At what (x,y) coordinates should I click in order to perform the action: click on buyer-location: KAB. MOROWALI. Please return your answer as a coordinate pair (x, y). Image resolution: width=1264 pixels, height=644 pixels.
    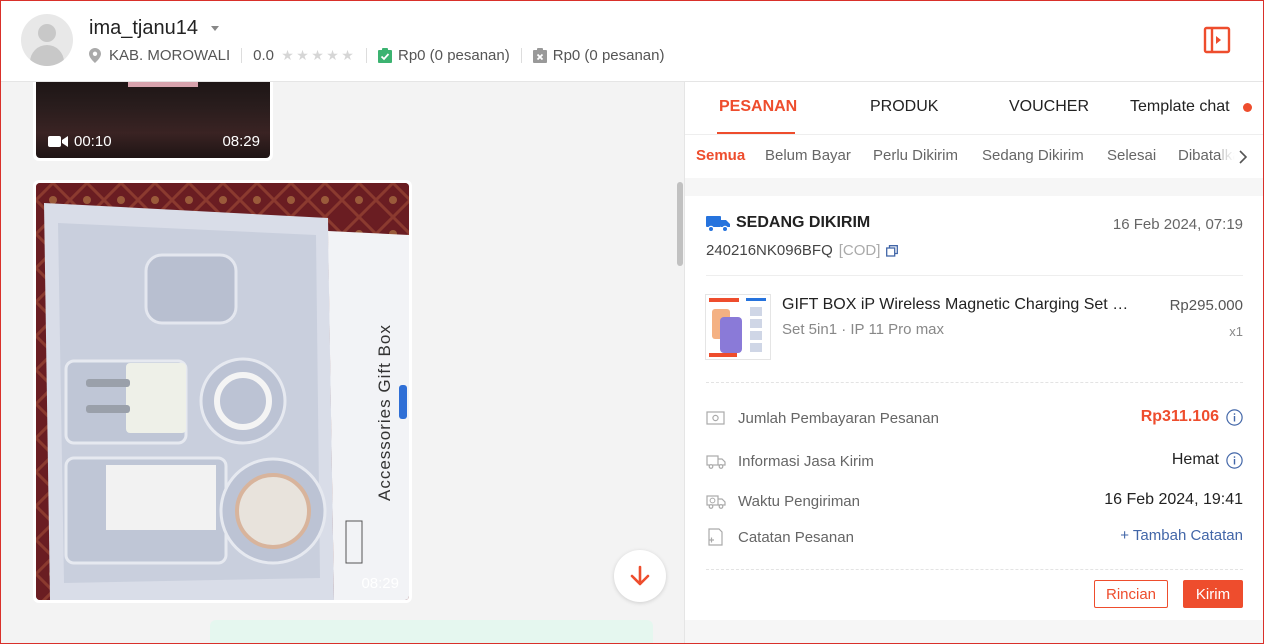
    Looking at the image, I should click on (170, 55).